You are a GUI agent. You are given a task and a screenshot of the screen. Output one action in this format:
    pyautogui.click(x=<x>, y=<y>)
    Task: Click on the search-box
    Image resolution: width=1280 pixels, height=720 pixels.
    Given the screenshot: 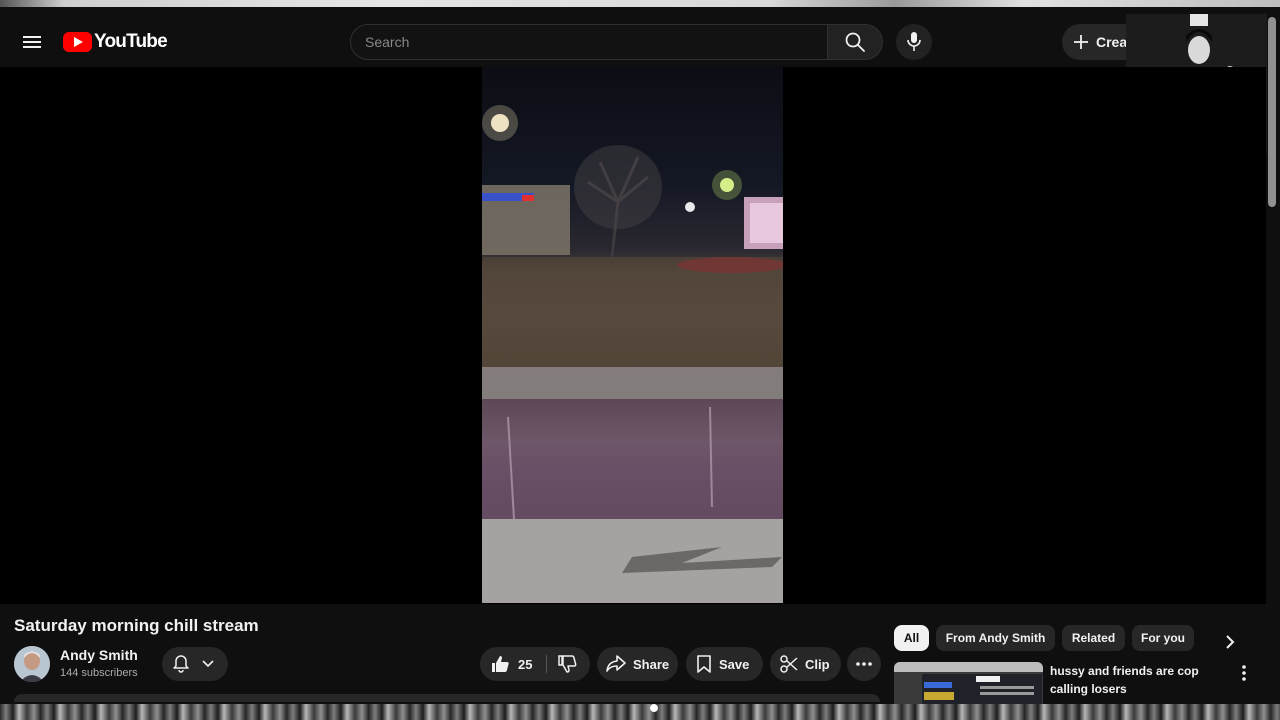 What is the action you would take?
    pyautogui.click(x=589, y=42)
    